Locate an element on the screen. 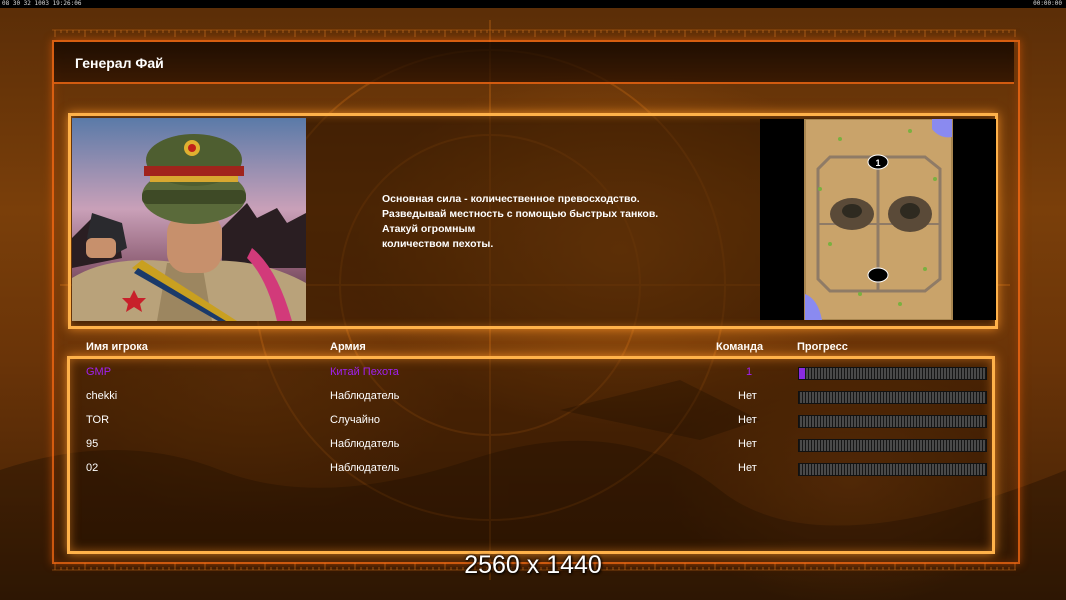 The width and height of the screenshot is (1066, 600). player-name: GMP is located at coordinates (99, 372).